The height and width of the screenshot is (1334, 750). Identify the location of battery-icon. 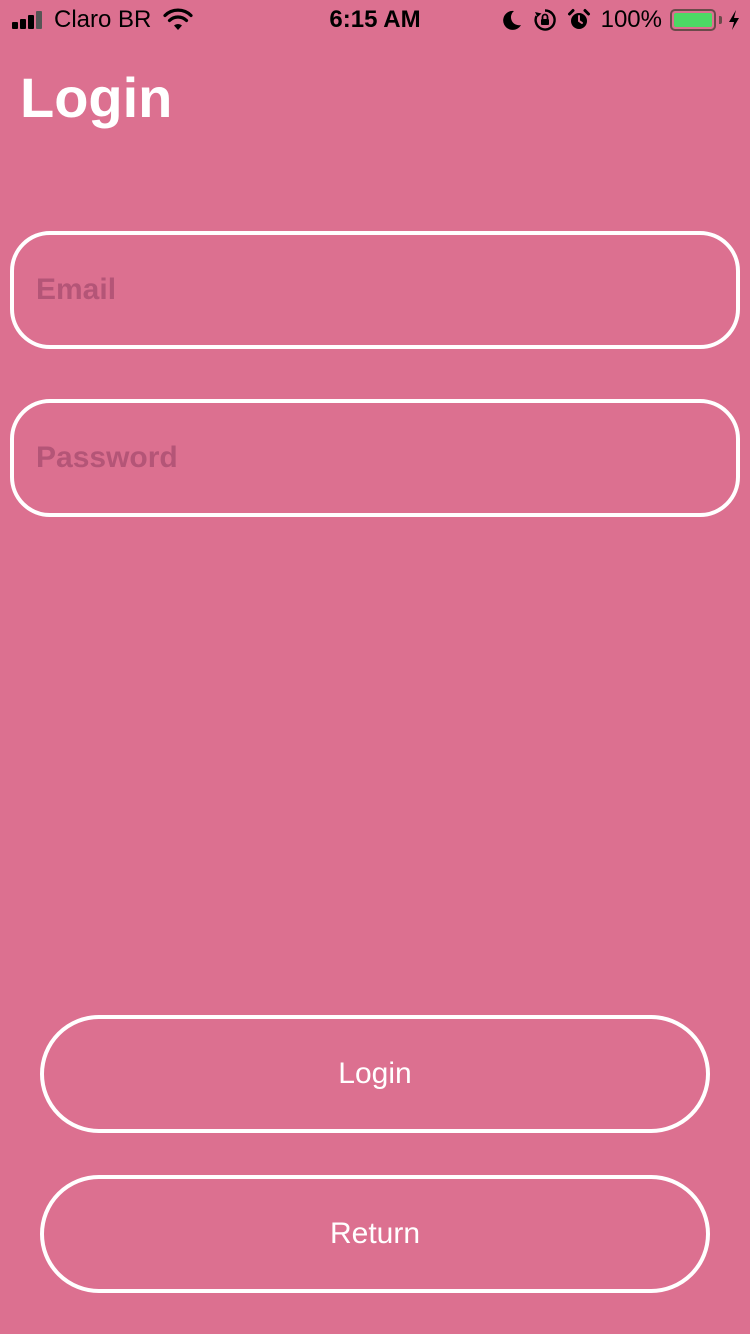
(693, 20).